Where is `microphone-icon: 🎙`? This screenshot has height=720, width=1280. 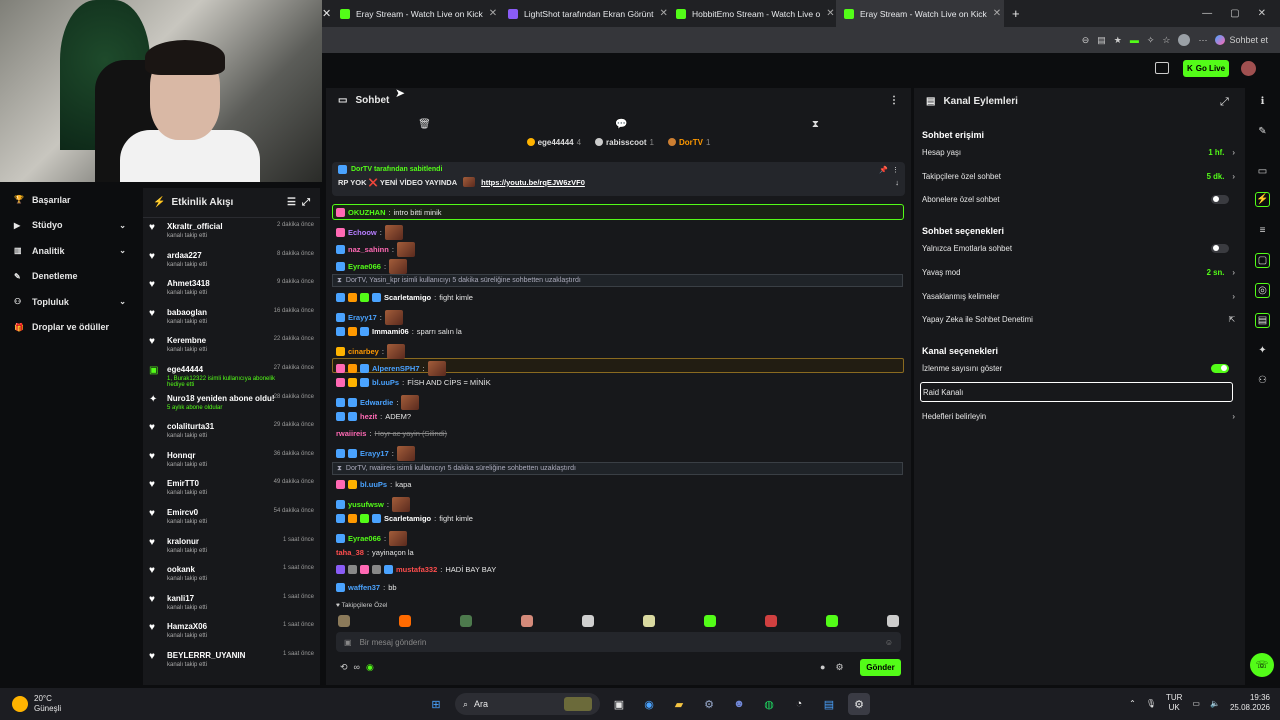 microphone-icon: 🎙 is located at coordinates (1151, 703).